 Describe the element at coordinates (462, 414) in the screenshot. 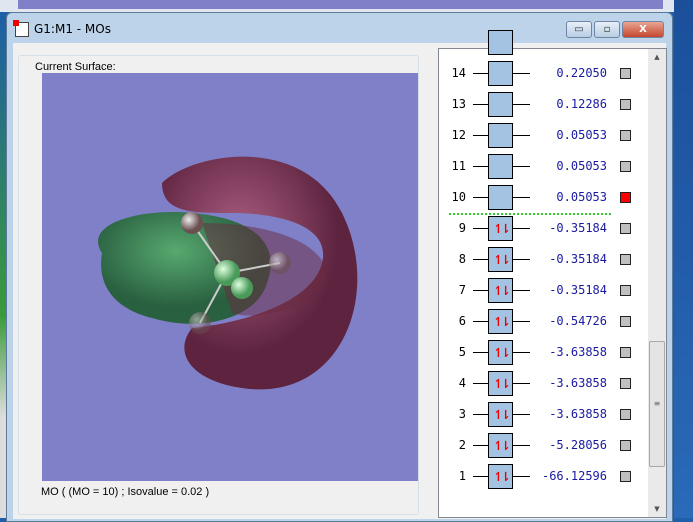

I see `mo-number: 3` at that location.